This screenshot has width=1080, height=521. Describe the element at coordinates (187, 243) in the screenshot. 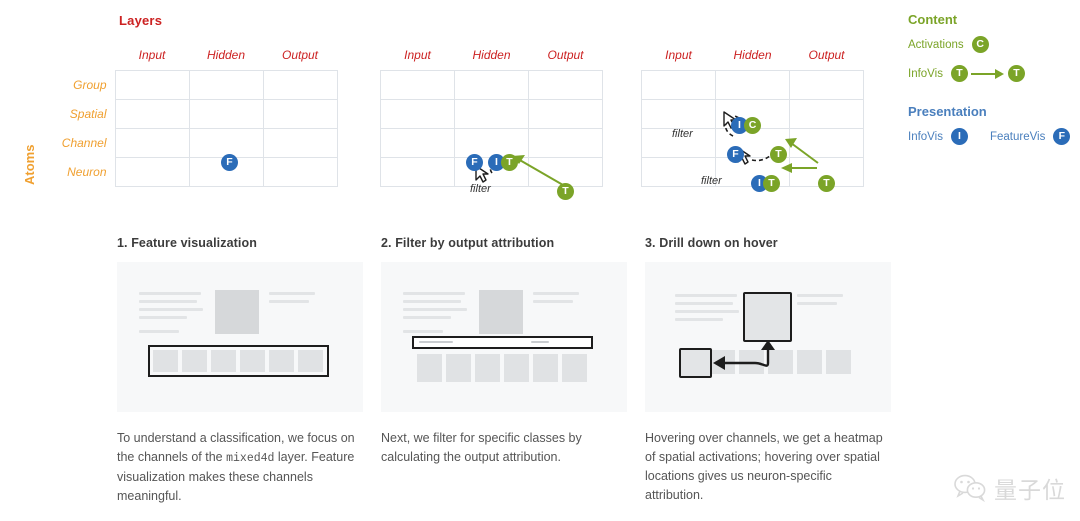

I see `step-1-title: 1. Feature visualization` at that location.